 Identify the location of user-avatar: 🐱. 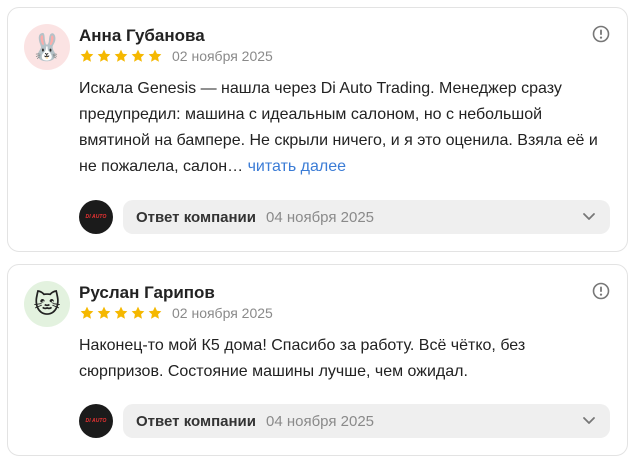
(47, 304).